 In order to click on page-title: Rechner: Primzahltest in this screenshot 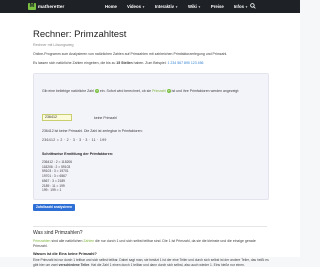, I will do `click(80, 34)`.